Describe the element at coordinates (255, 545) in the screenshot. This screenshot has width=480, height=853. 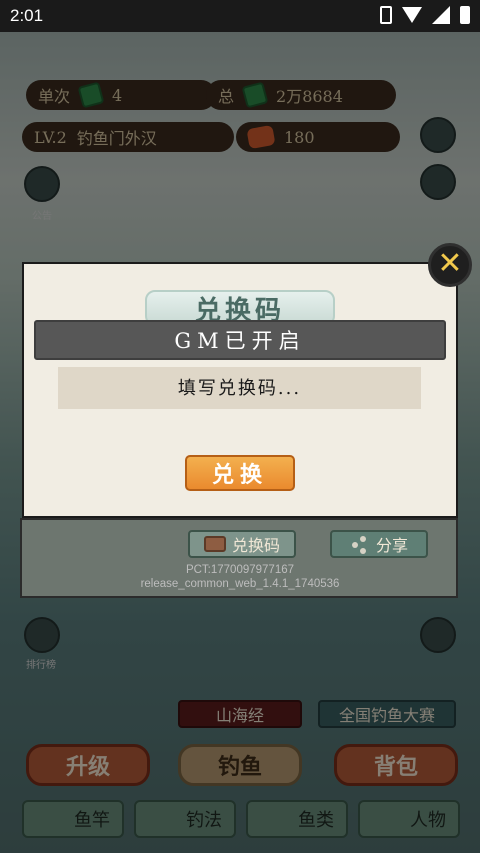
I see `redeem-code-label: 兑换码` at that location.